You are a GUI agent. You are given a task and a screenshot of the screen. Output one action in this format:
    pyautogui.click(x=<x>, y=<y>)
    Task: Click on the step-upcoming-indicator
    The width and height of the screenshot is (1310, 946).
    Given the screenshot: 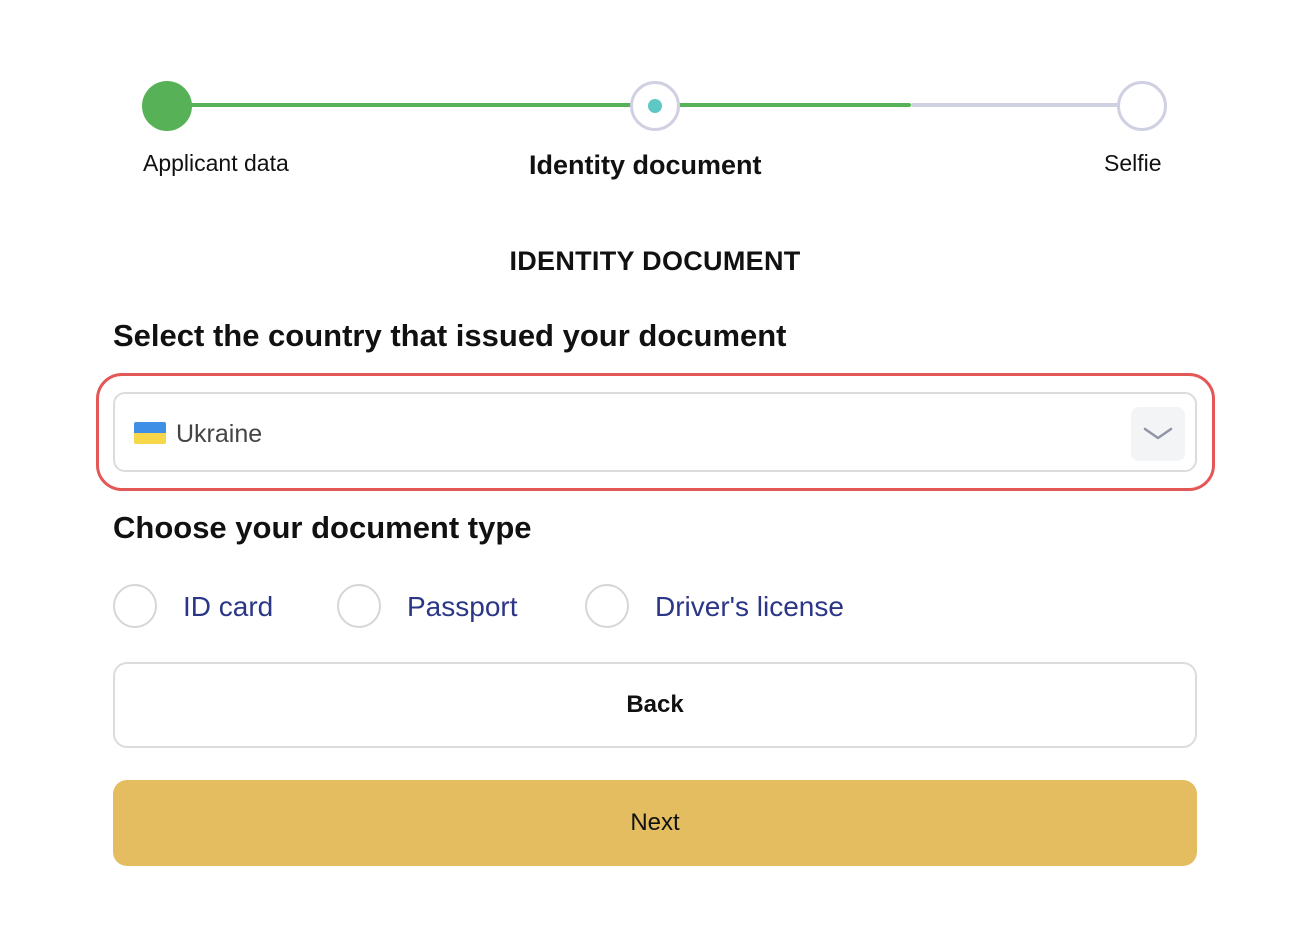 What is the action you would take?
    pyautogui.click(x=1142, y=106)
    